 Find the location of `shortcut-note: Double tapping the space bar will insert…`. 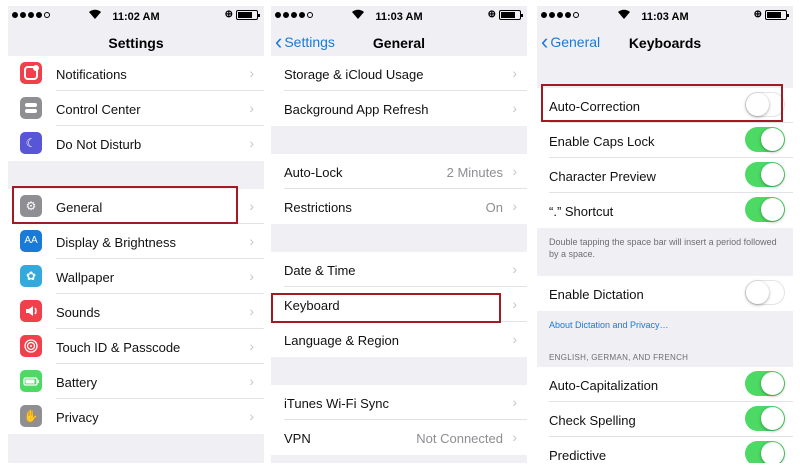

shortcut-note: Double tapping the space bar will insert… is located at coordinates (663, 248).